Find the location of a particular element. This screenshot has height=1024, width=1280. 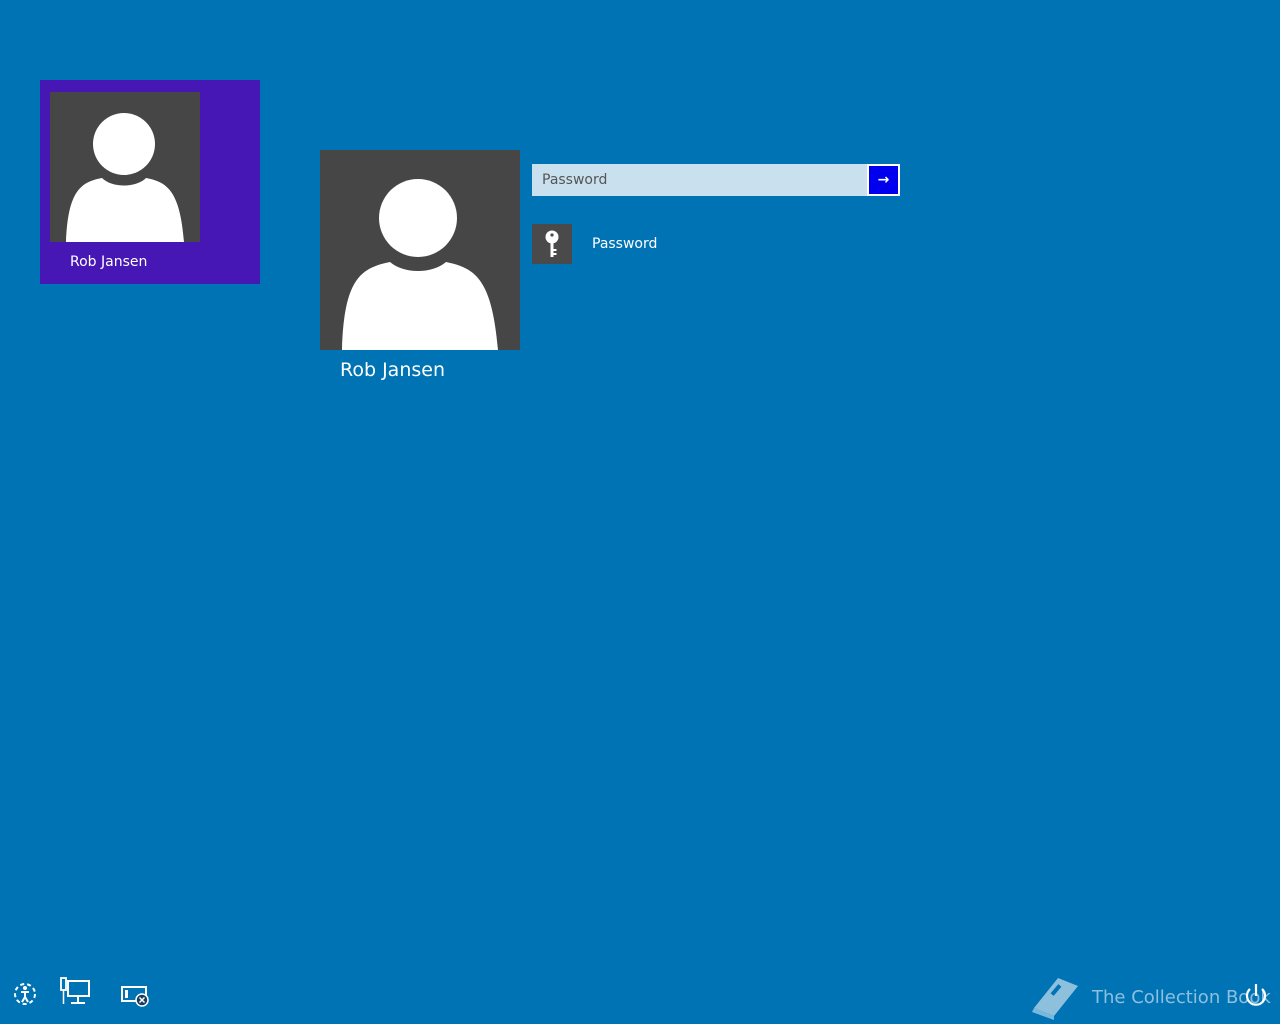

selected-user-avatar-icon is located at coordinates (420, 250).